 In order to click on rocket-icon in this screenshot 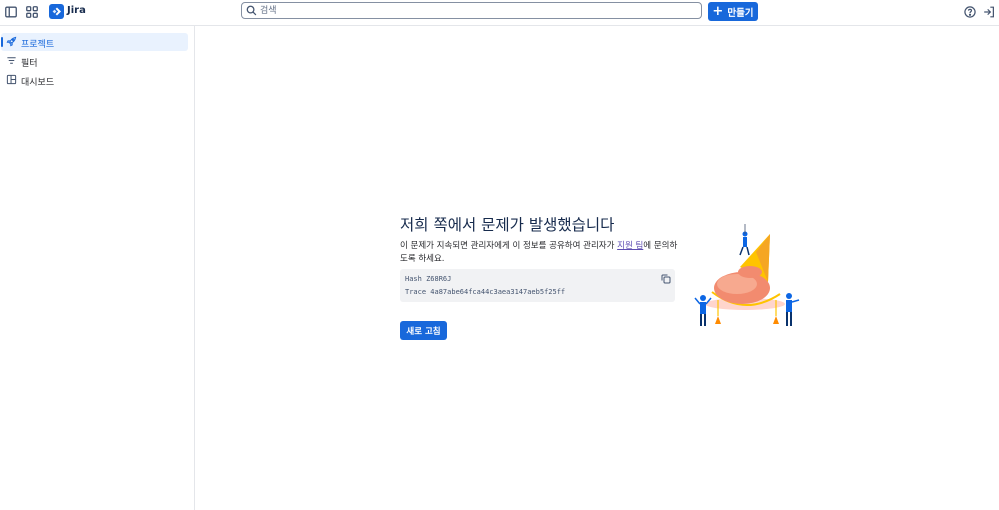, I will do `click(11, 41)`.